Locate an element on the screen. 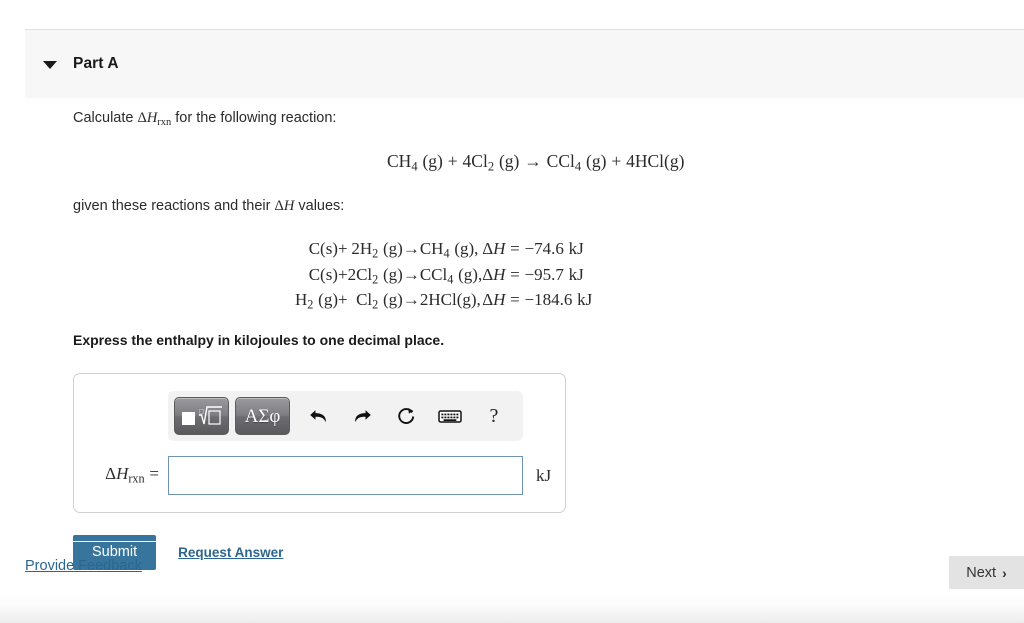 The image size is (1024, 623). row-product: 2HCl(g), is located at coordinates (450, 300).